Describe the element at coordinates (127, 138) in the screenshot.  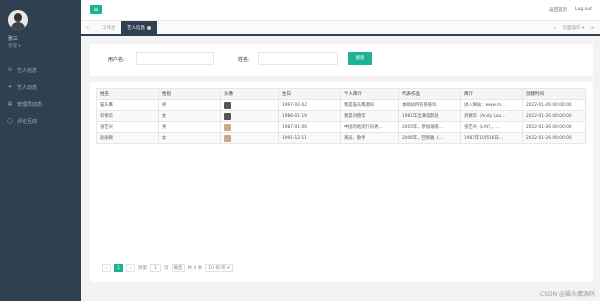
I see `cell-name: 赵丽颖` at that location.